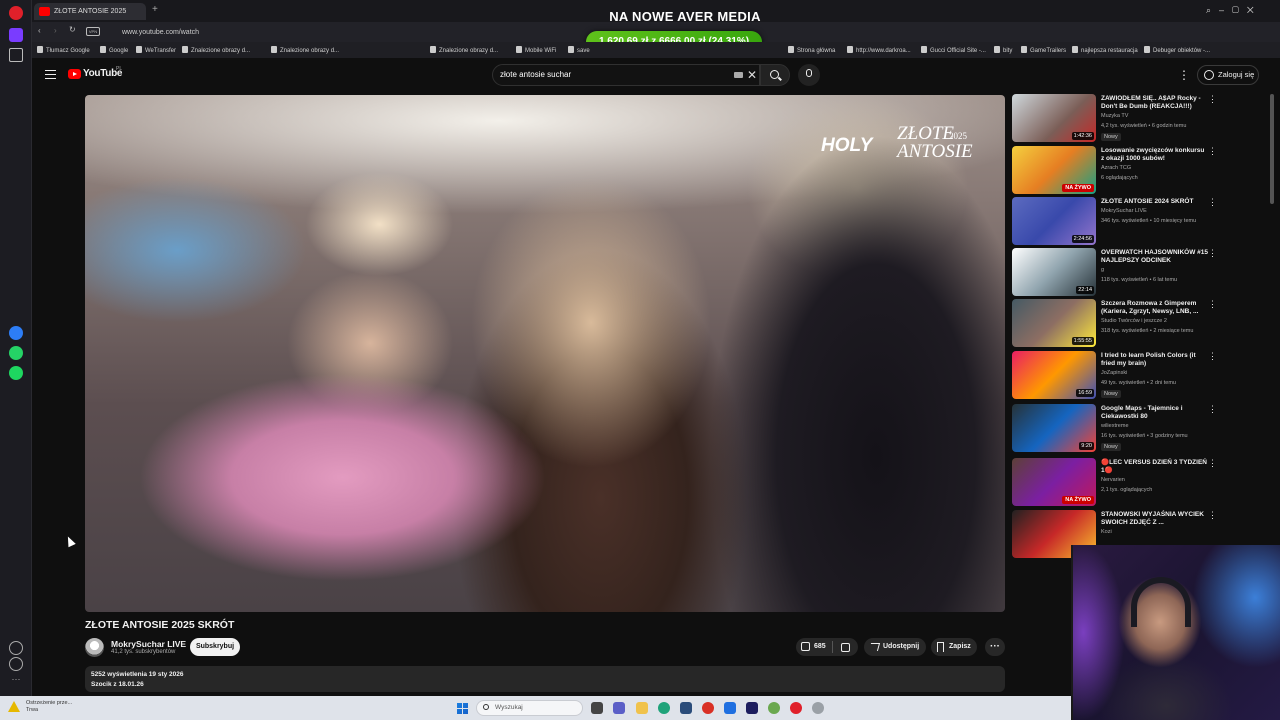  I want to click on spotify-icon, so click(16, 373).